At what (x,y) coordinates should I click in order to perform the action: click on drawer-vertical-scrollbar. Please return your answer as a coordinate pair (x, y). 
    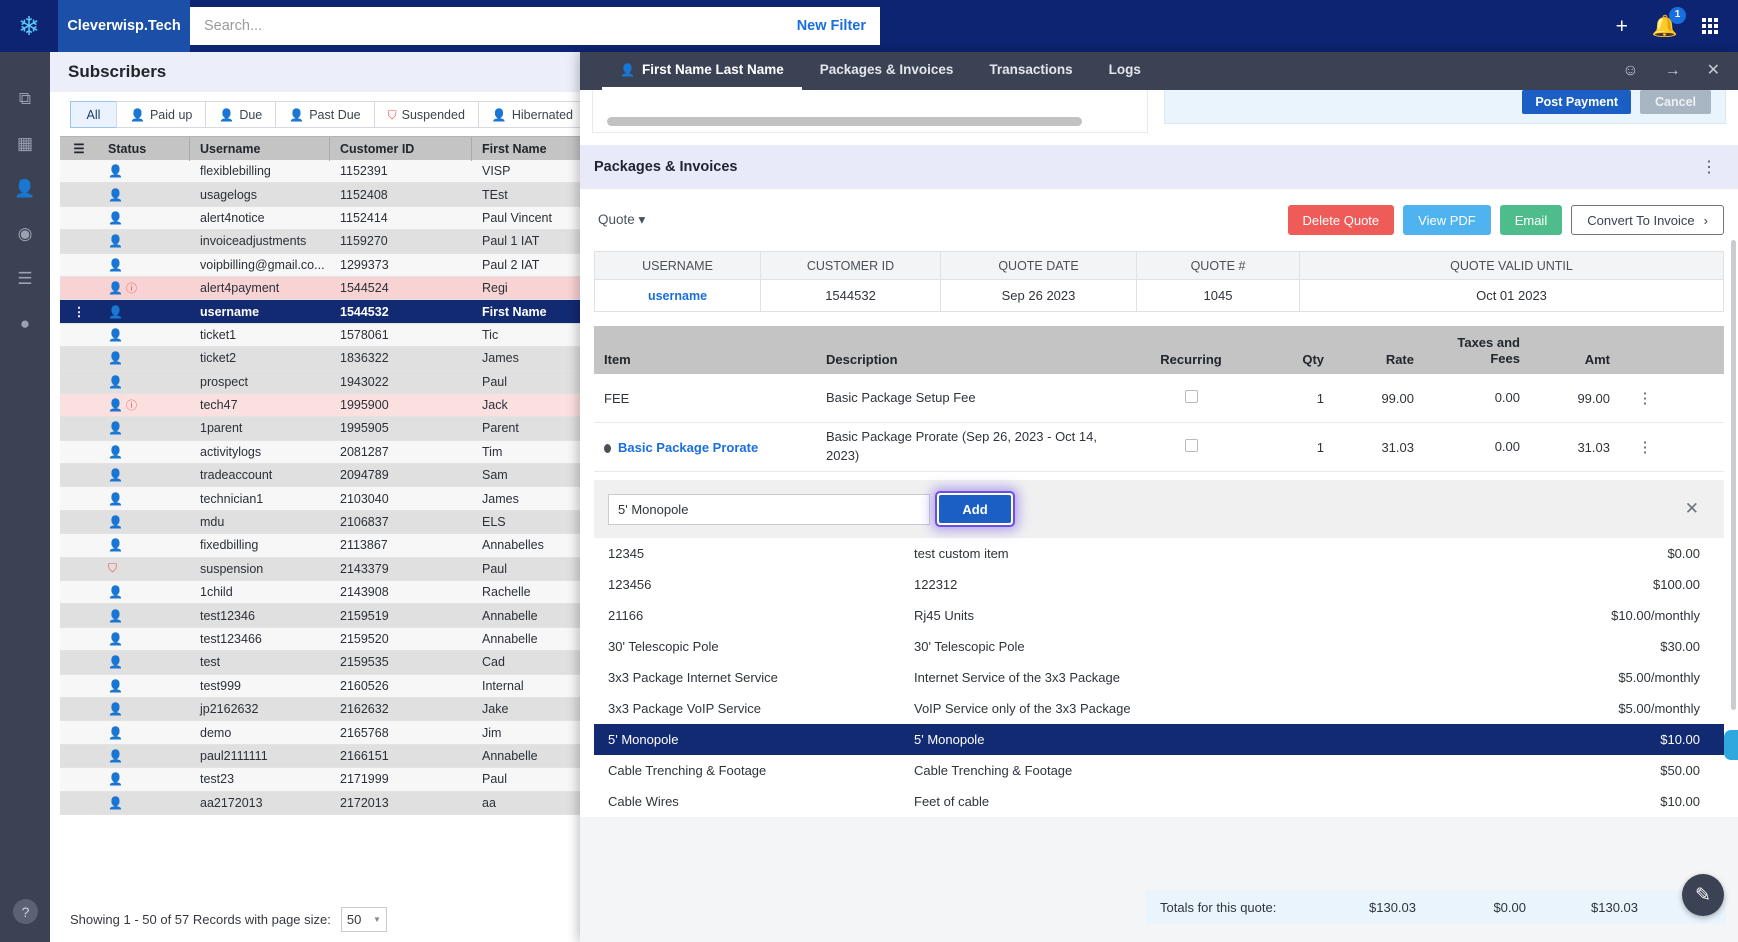
    Looking at the image, I should click on (1733, 475).